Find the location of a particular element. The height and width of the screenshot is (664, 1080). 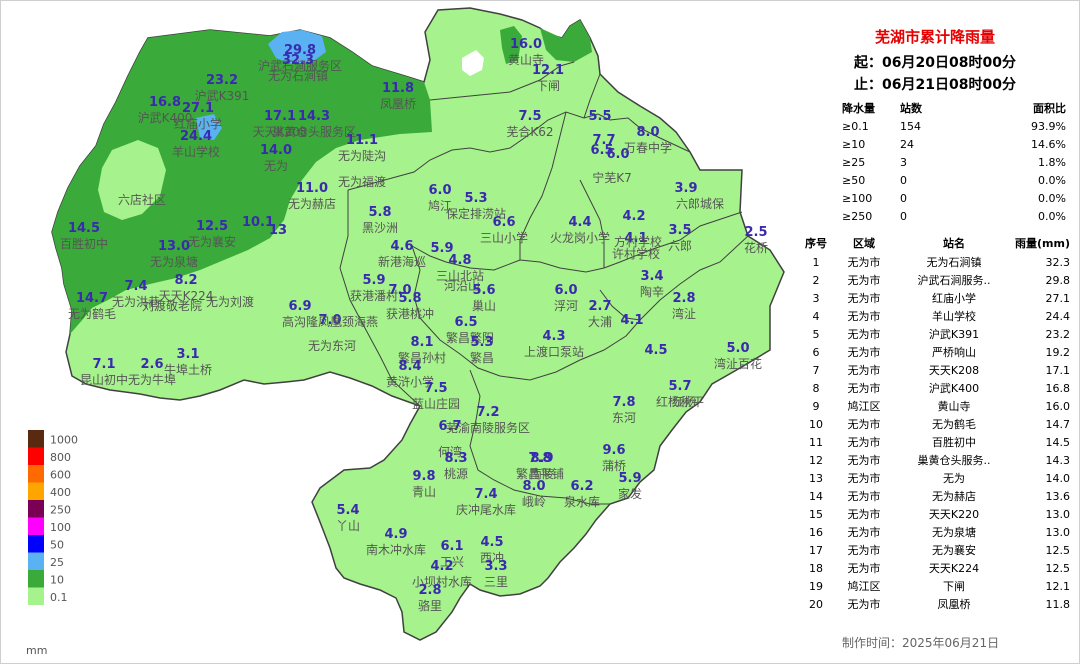

station-rainfall-value: 2.5 is located at coordinates (755, 232).